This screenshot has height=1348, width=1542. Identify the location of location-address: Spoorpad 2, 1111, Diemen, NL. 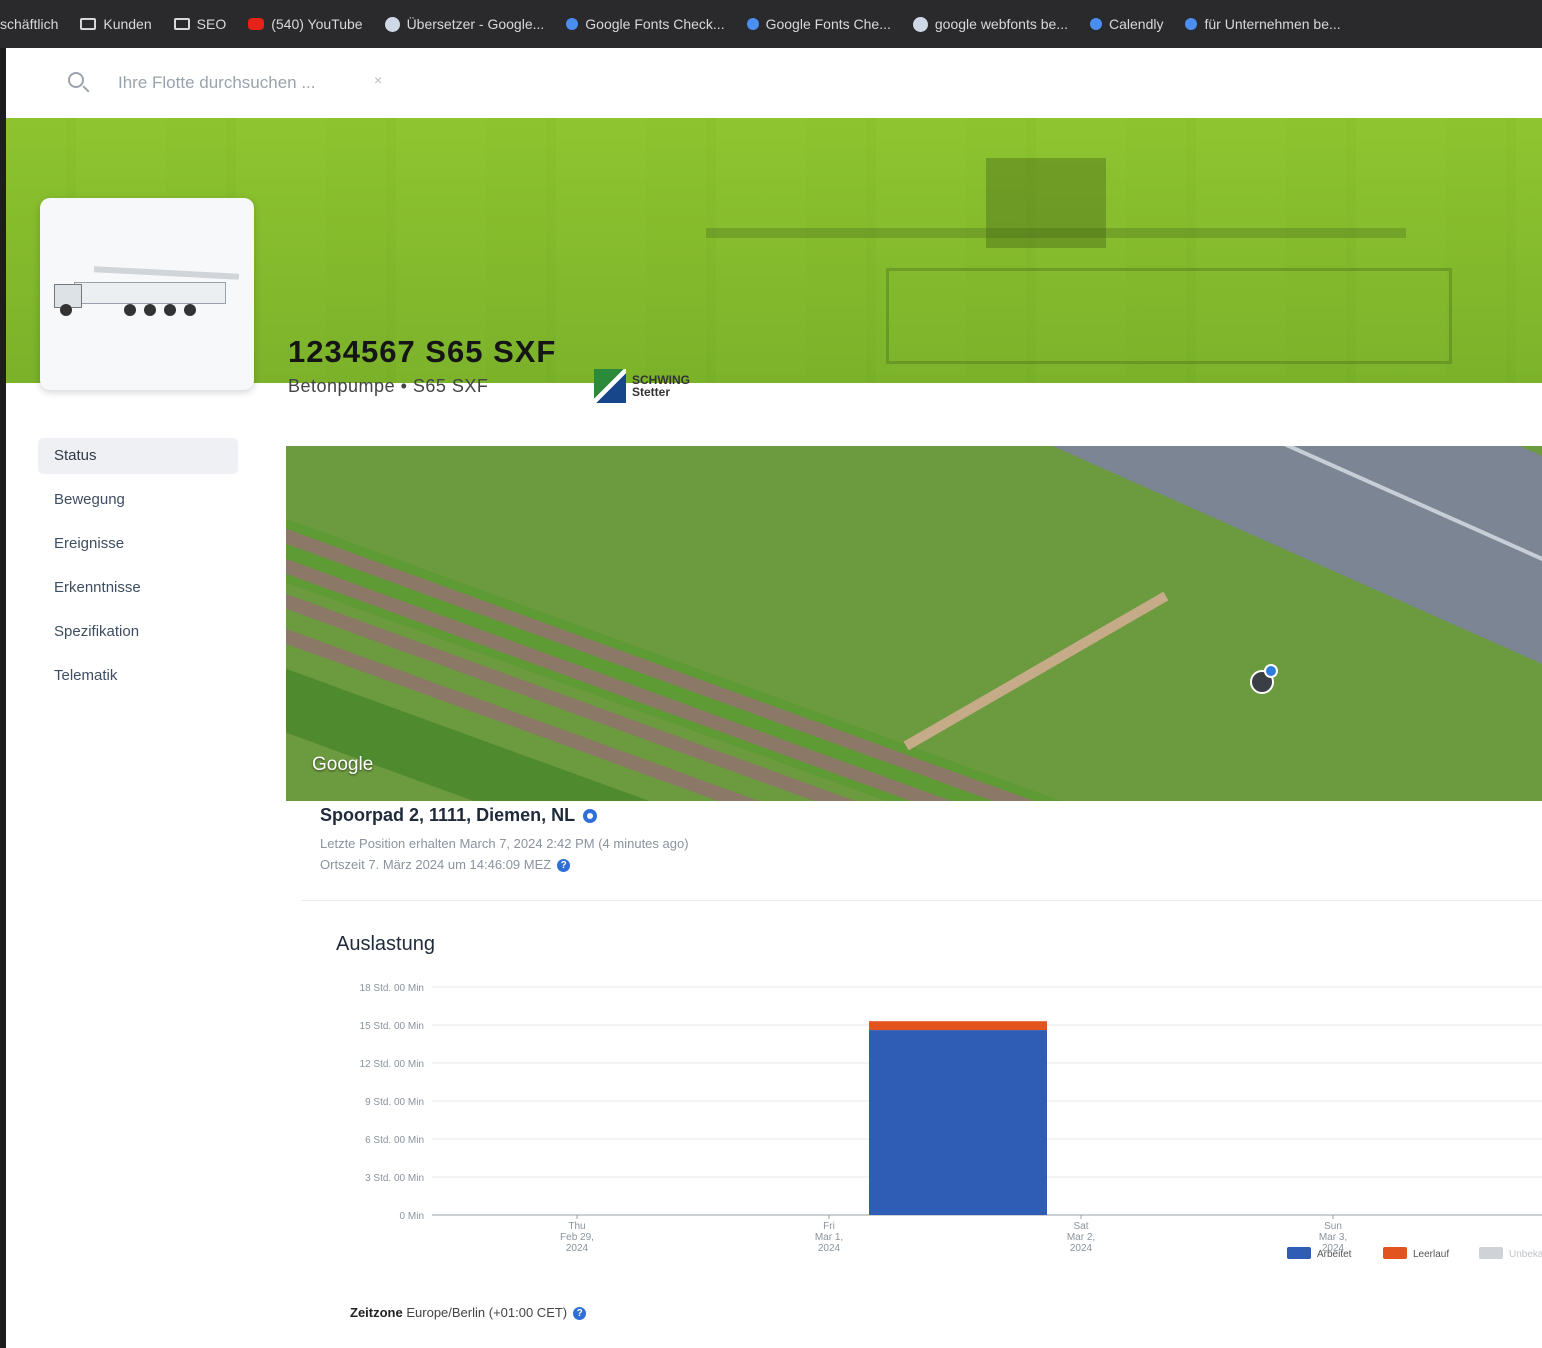
(459, 815).